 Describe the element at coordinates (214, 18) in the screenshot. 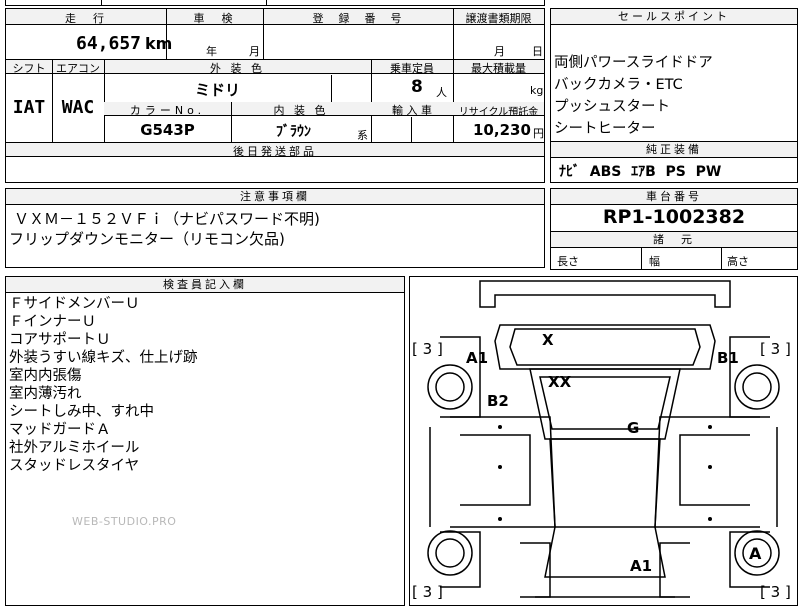

I see `inspection-header: 車 検` at that location.